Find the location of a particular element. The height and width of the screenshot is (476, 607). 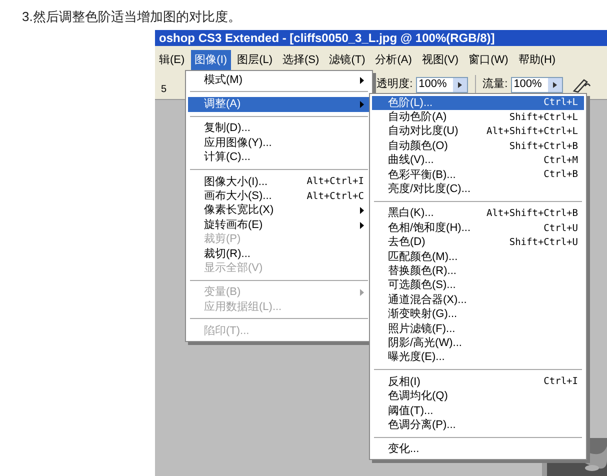

menu-item: 色相/饱和度(H)... Ctrl+U is located at coordinates (478, 228).